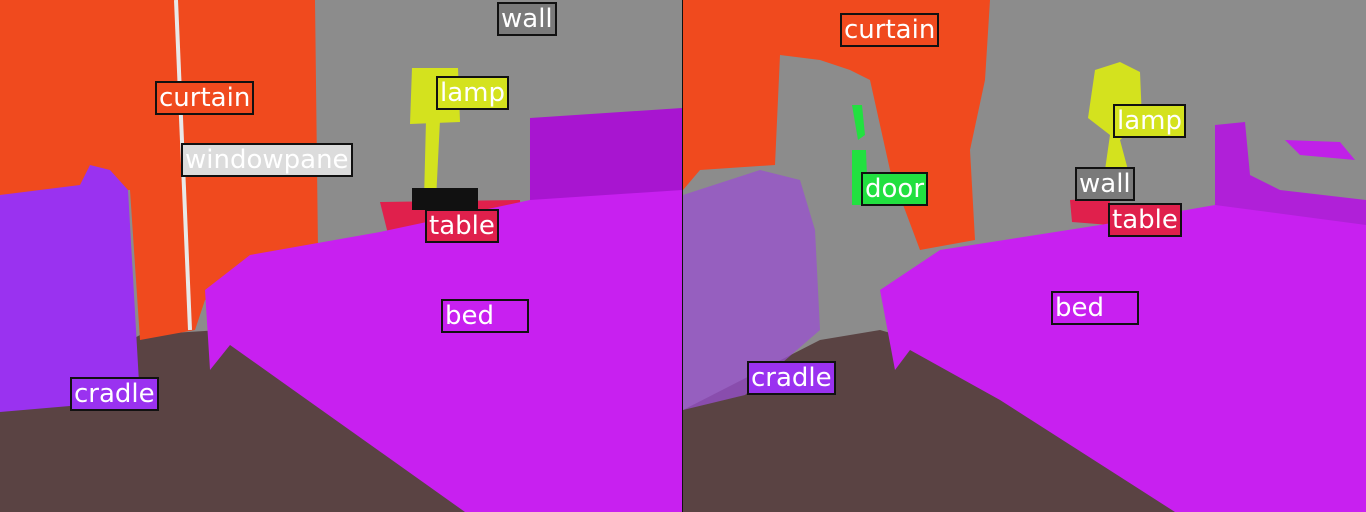 The image size is (1366, 512). Describe the element at coordinates (1090, 211) in the screenshot. I see `table-region` at that location.